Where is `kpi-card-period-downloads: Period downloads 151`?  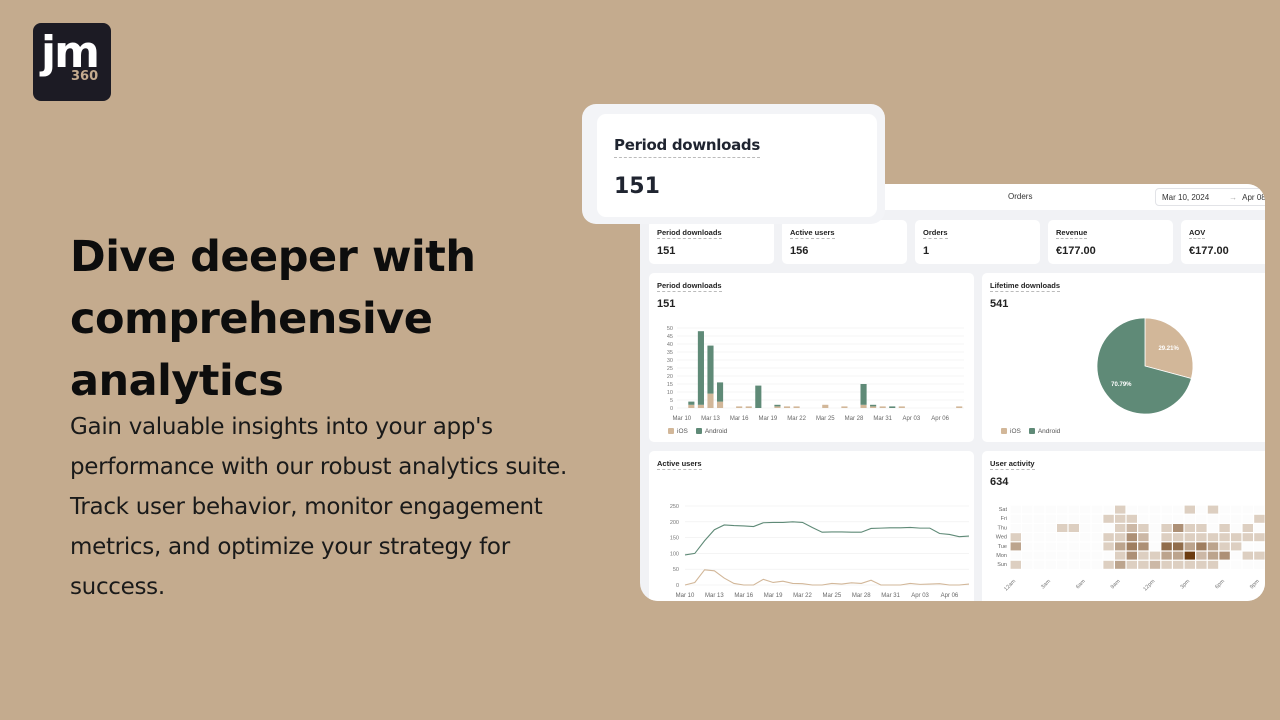 kpi-card-period-downloads: Period downloads 151 is located at coordinates (711, 242).